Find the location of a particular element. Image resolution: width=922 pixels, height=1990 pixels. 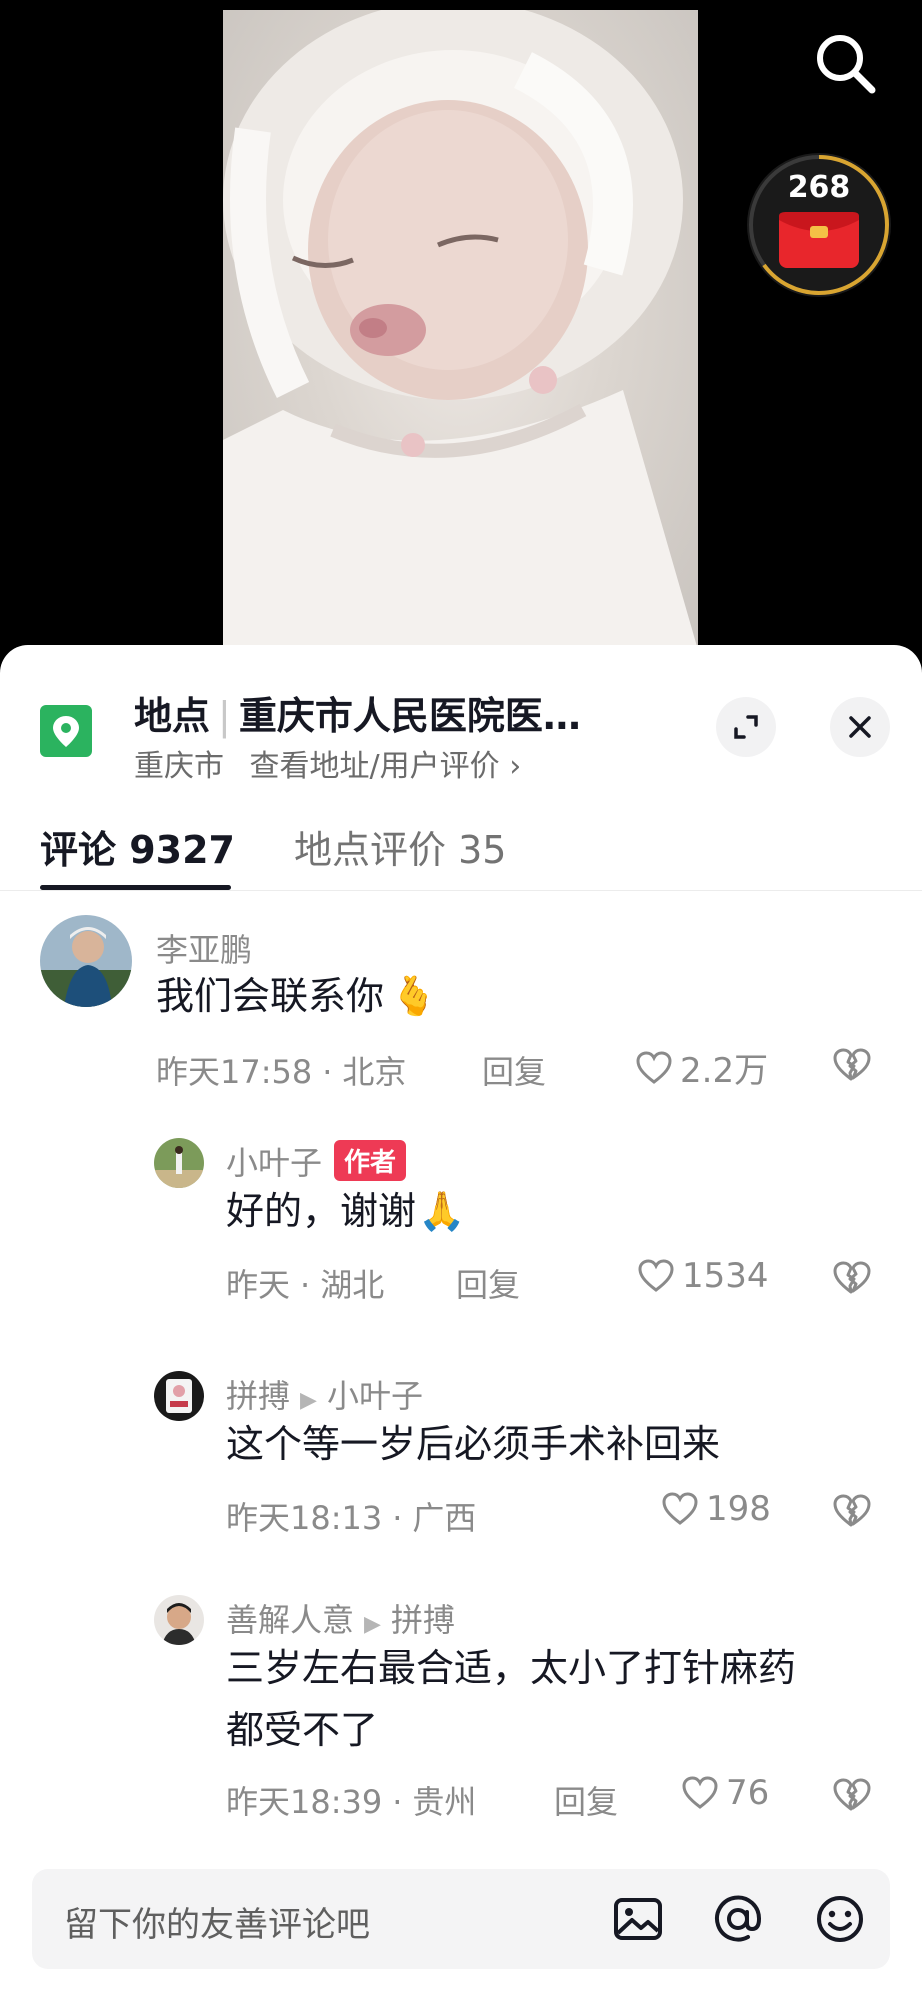

comment-time: 昨天18:39 is located at coordinates (304, 1802).